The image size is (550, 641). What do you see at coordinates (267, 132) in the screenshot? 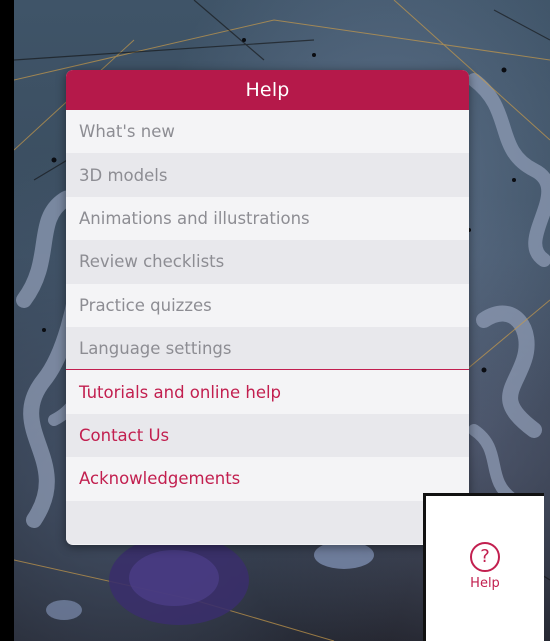
I see `menu-item-whats-new: What's new` at bounding box center [267, 132].